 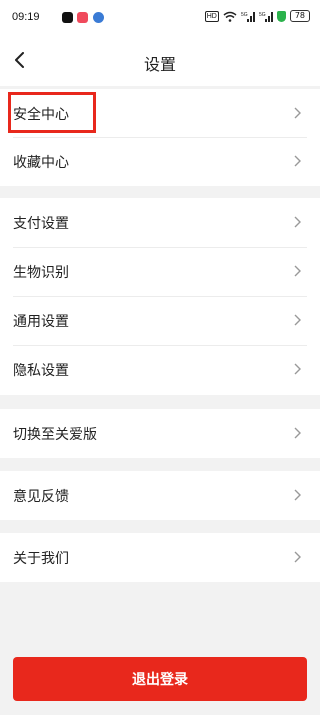 I want to click on menu-item-privacy-settings: 隐私设置, so click(x=160, y=369).